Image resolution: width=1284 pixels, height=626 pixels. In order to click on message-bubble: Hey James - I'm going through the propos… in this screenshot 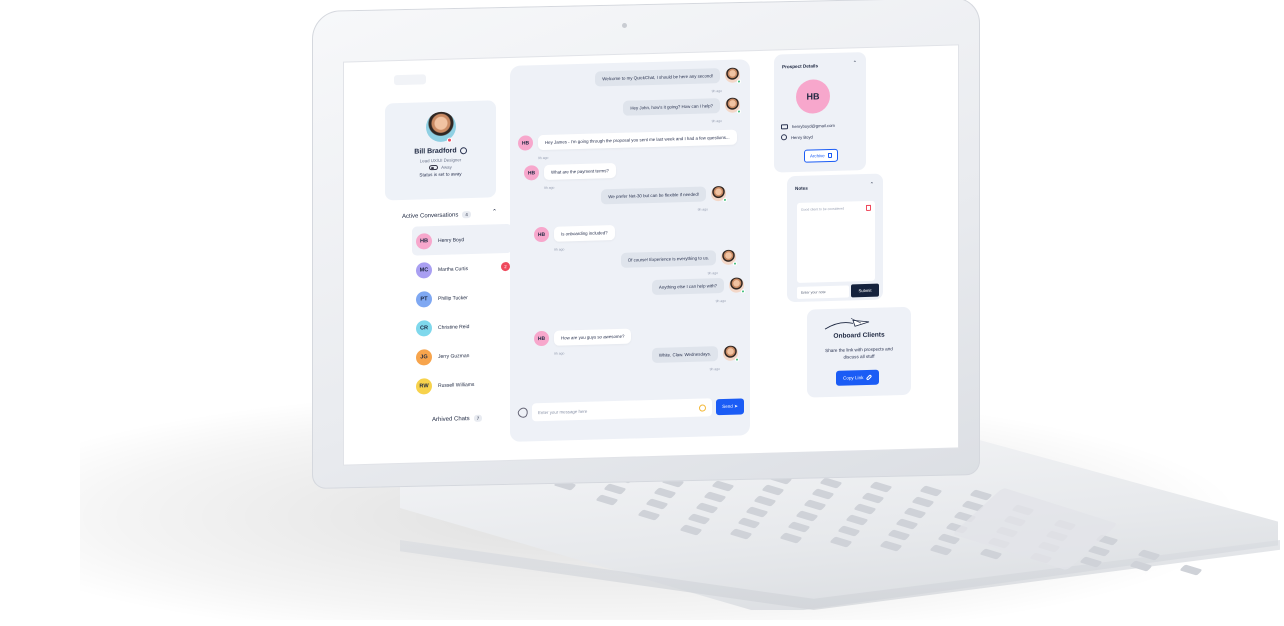, I will do `click(637, 140)`.